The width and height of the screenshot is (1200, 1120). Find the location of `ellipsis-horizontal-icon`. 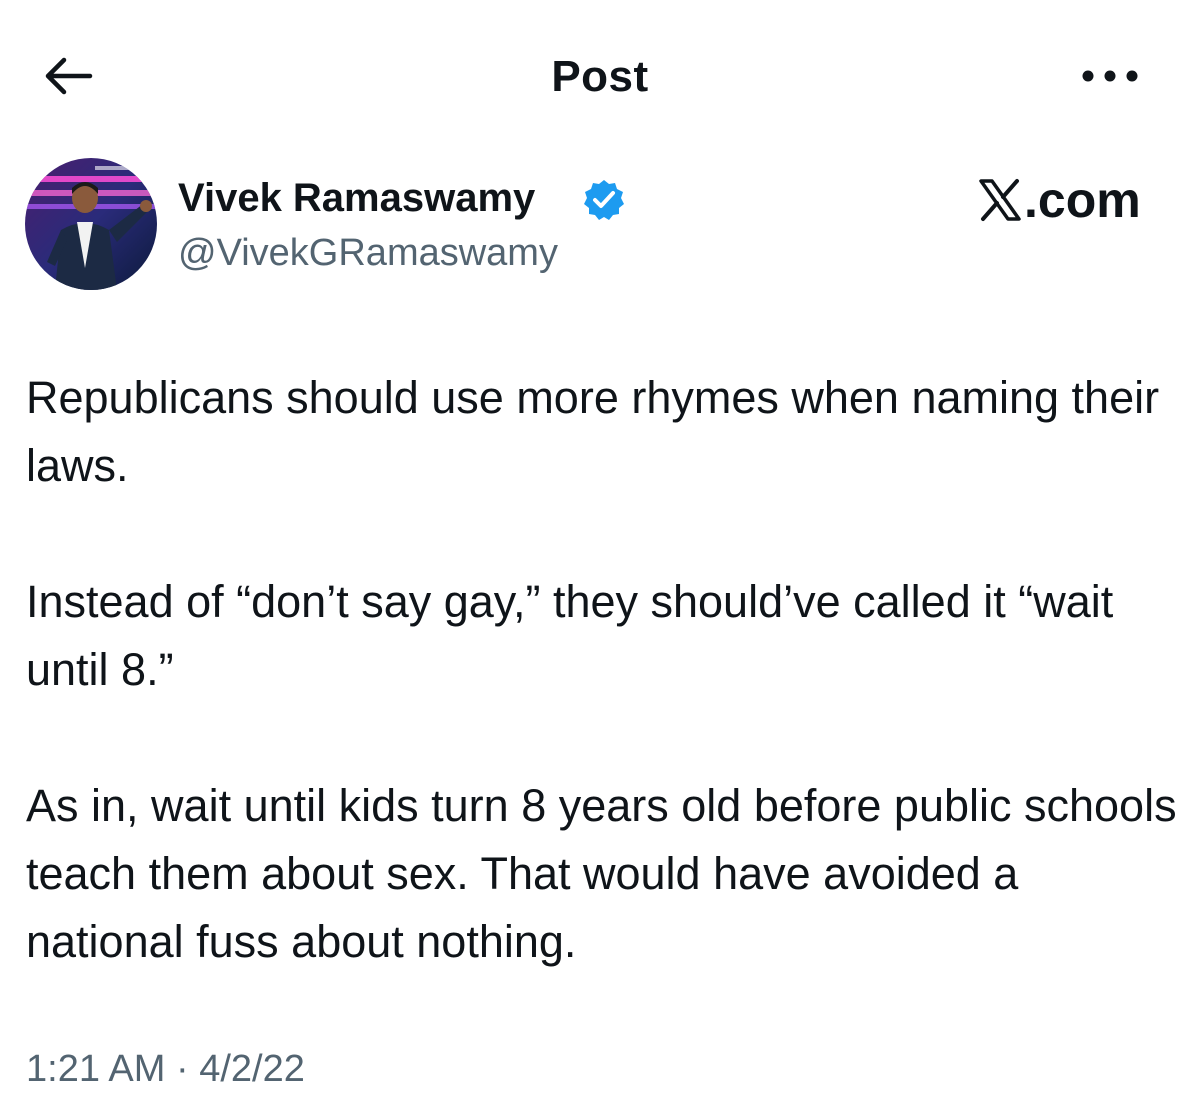

ellipsis-horizontal-icon is located at coordinates (1110, 78).